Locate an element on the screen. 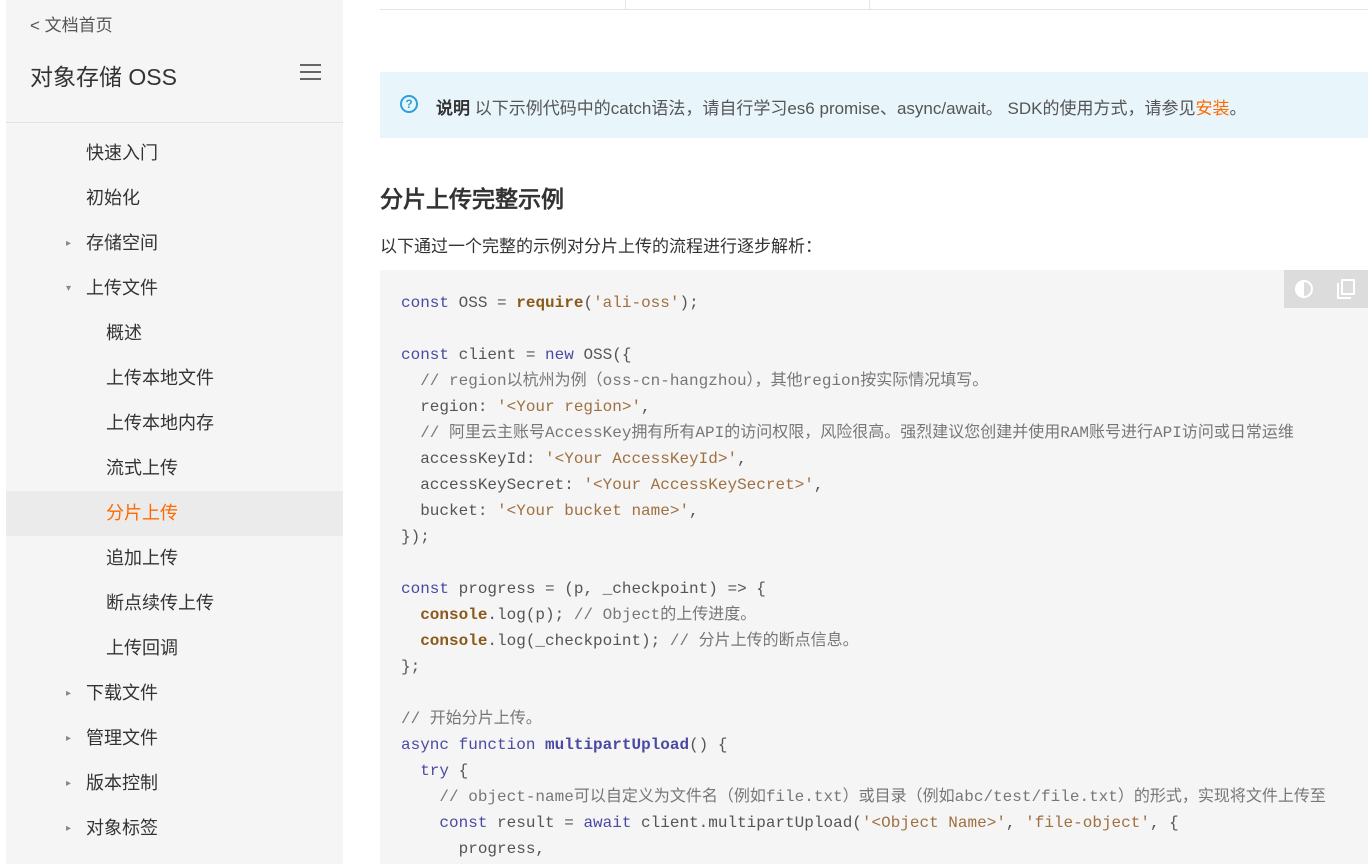 The height and width of the screenshot is (864, 1368). copy-icon is located at coordinates (1347, 289).